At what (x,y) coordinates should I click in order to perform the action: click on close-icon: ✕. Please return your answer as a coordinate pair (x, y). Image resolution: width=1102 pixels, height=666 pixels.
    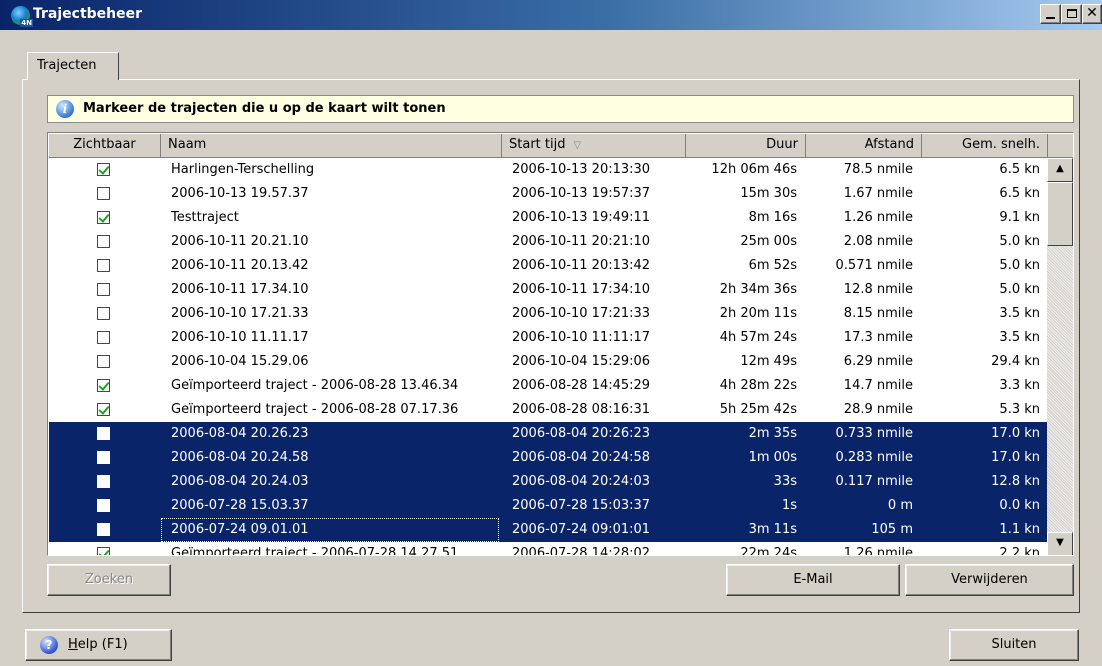
    Looking at the image, I should click on (1092, 13).